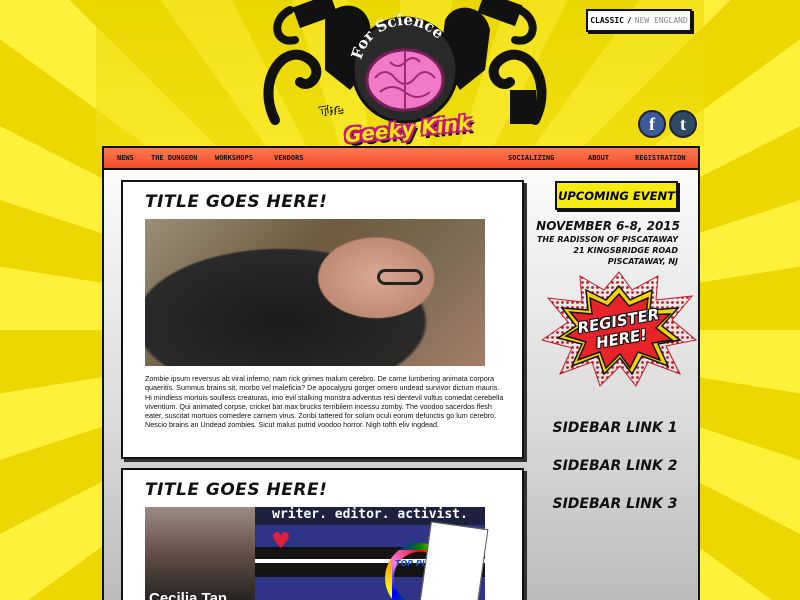 Image resolution: width=800 pixels, height=600 pixels. I want to click on post-photo, so click(315, 292).